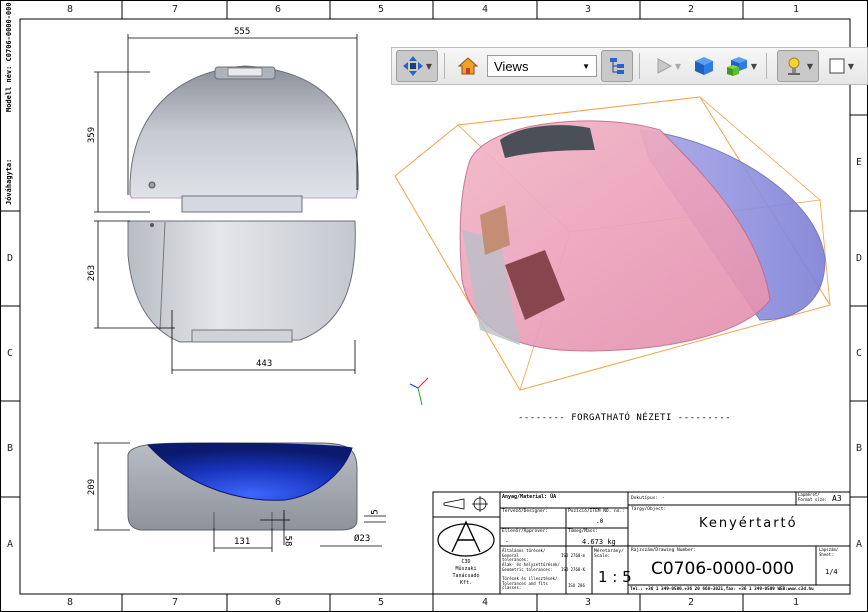 Image resolution: width=868 pixels, height=612 pixels. What do you see at coordinates (664, 66) in the screenshot?
I see `play-icon` at bounding box center [664, 66].